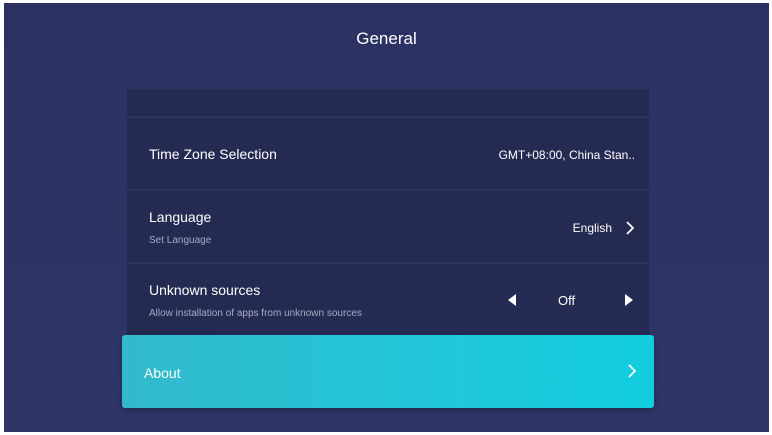 This screenshot has width=772, height=435. What do you see at coordinates (180, 217) in the screenshot?
I see `language-label: Language` at bounding box center [180, 217].